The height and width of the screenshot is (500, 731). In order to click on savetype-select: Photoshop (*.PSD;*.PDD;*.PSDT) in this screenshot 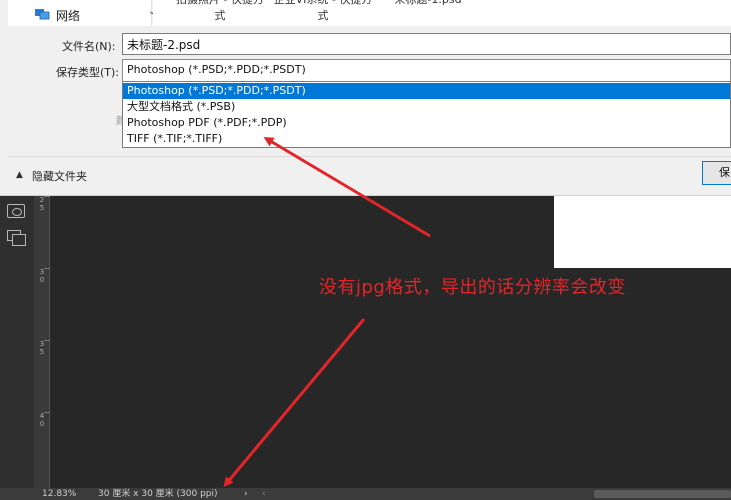, I will do `click(426, 70)`.